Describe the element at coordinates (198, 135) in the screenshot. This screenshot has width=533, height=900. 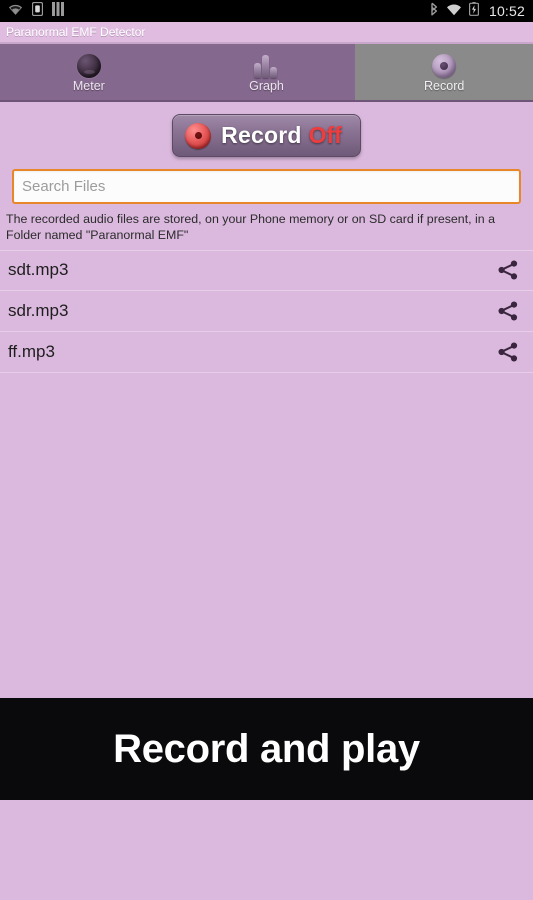
I see `record-dot-icon` at that location.